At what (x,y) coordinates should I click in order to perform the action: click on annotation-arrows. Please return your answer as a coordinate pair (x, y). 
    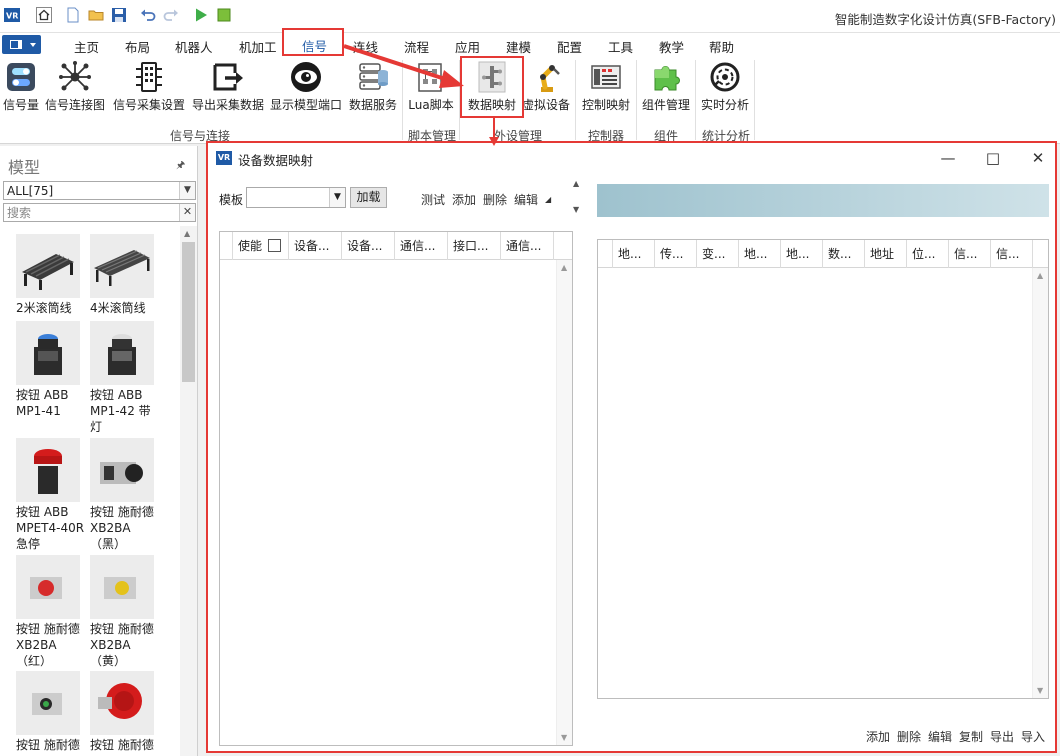
    Looking at the image, I should click on (421, 95).